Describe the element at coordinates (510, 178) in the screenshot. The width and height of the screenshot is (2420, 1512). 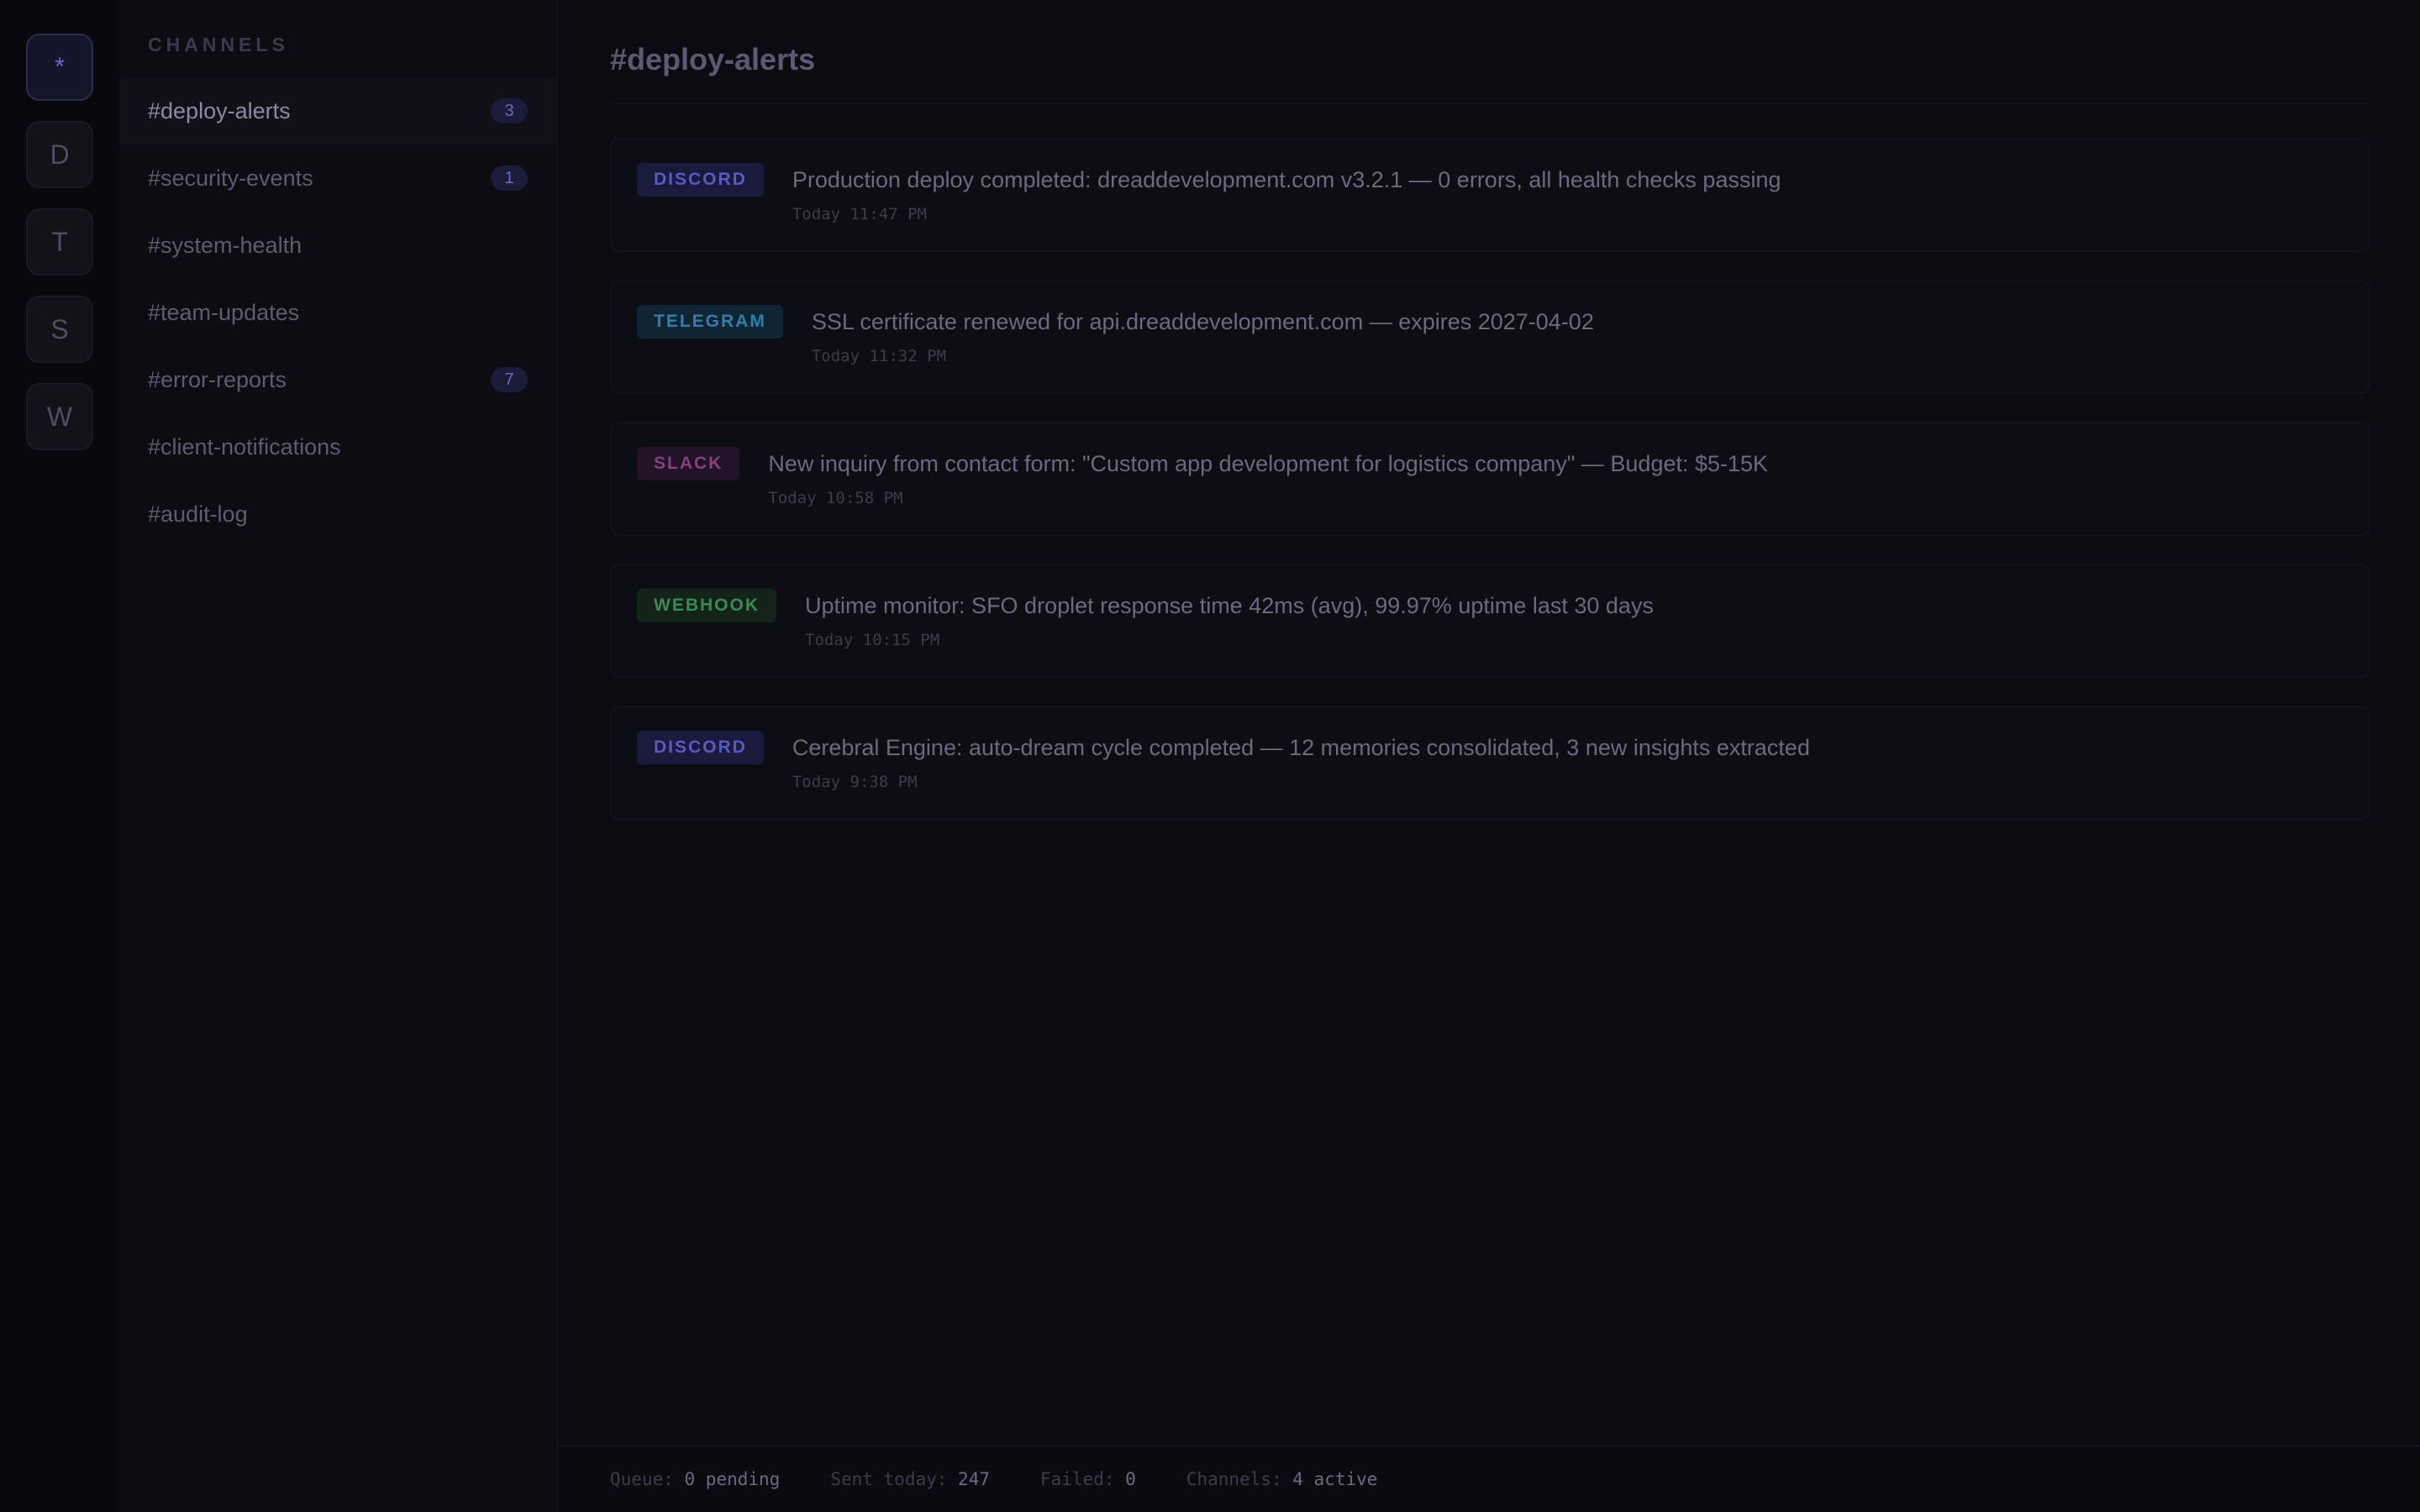
I see `unread-badge: 1` at that location.